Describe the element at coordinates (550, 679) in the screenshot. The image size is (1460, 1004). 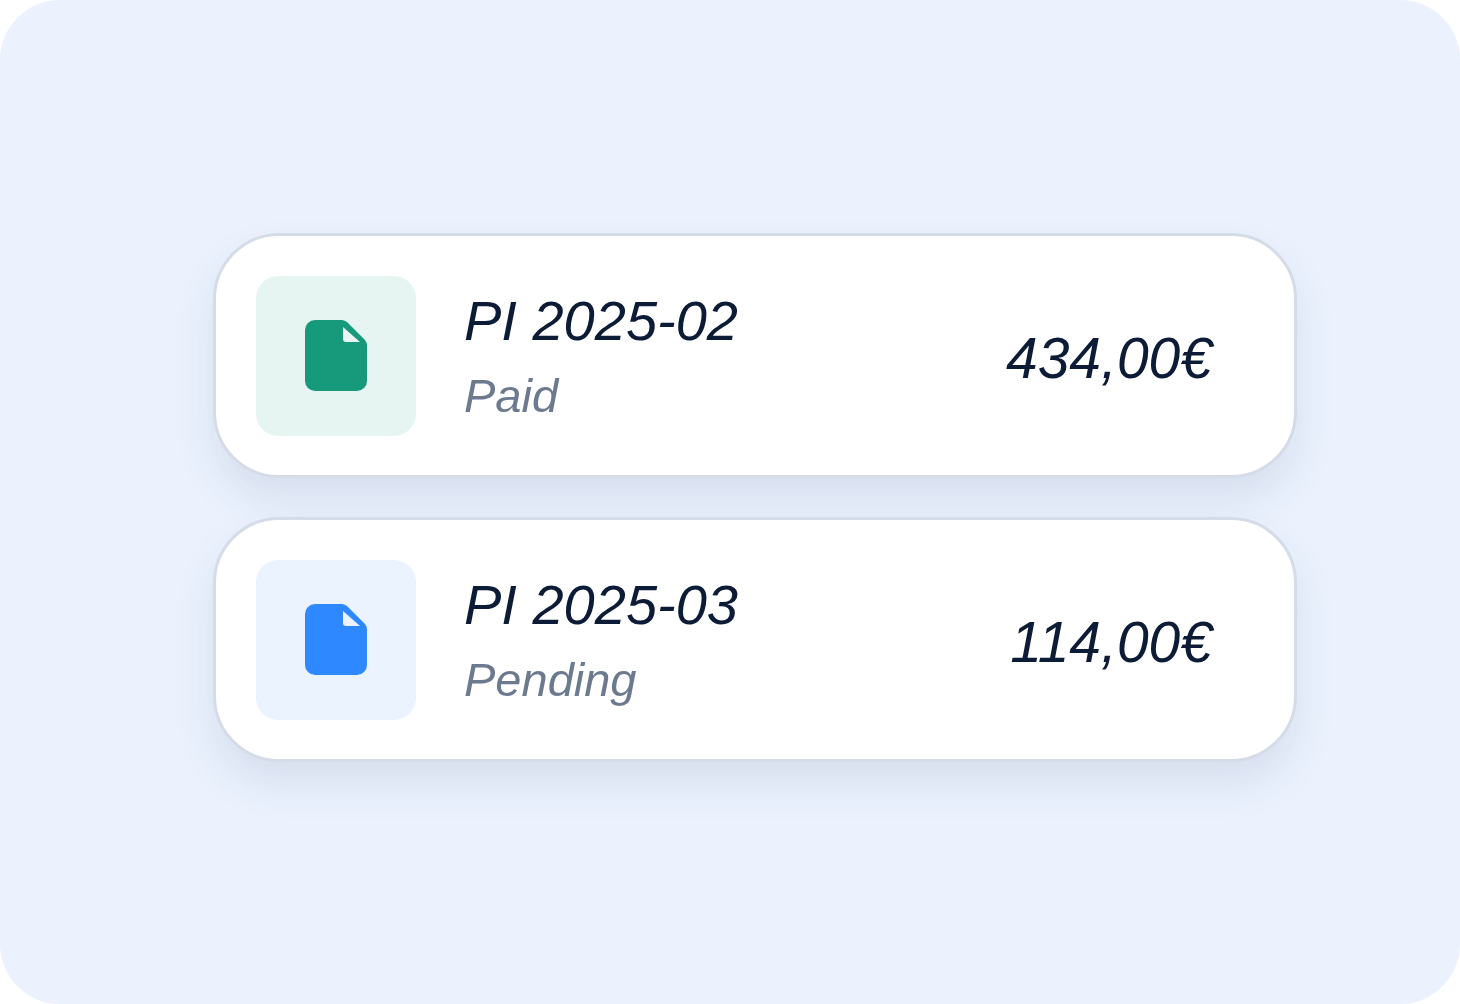
I see `invoice-status: Pending` at that location.